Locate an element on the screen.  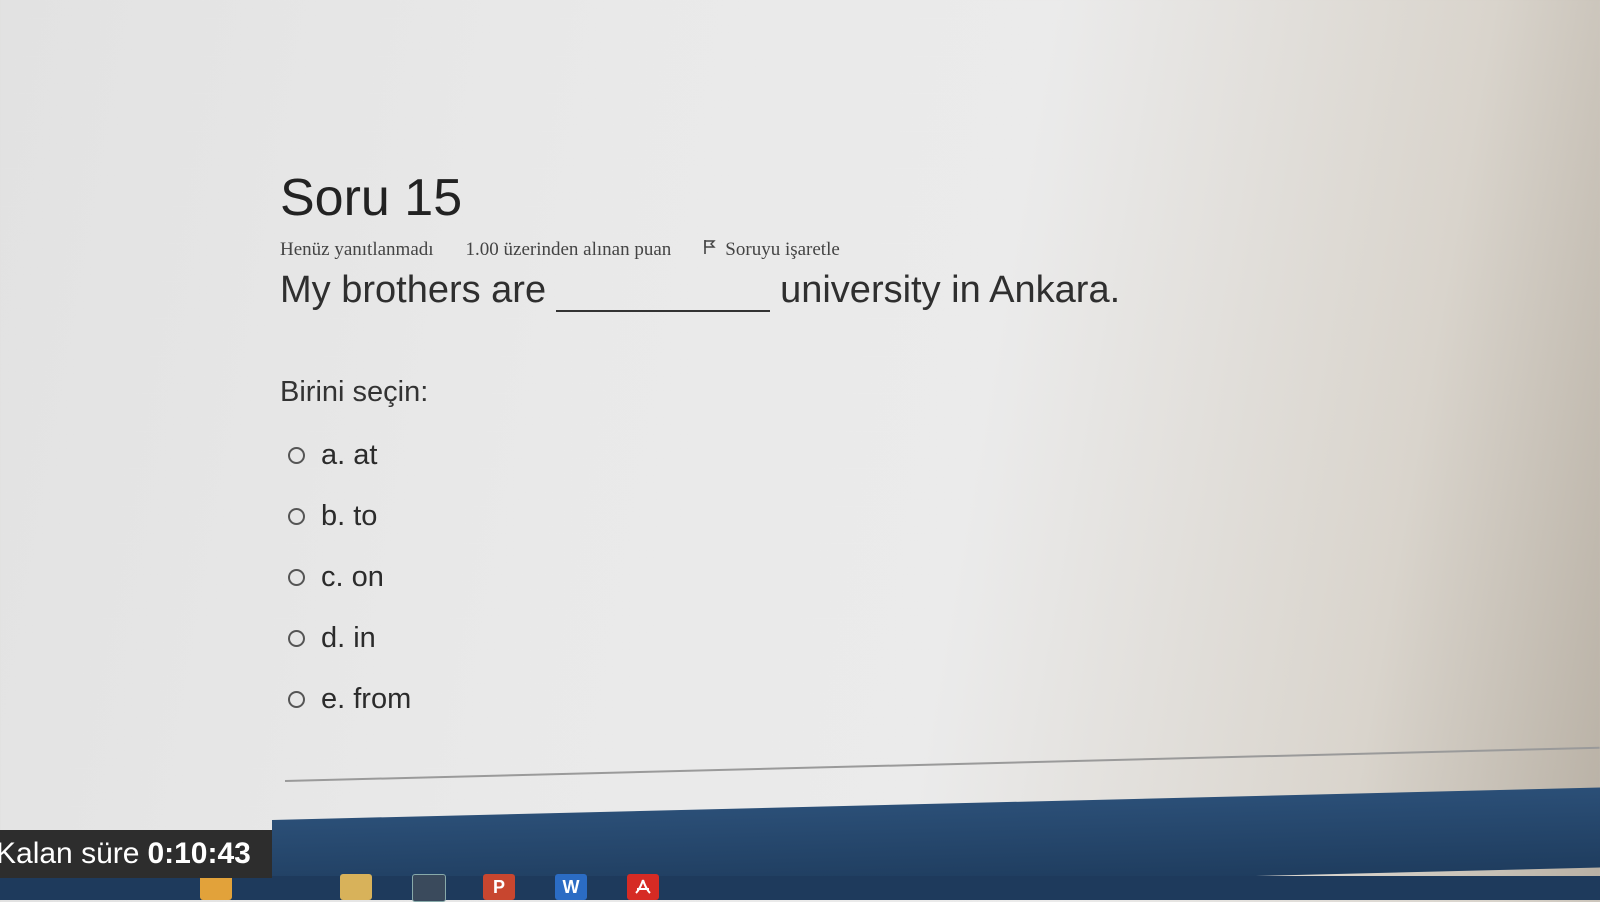
remaining-time-value: 0:10:43 is located at coordinates (199, 853).